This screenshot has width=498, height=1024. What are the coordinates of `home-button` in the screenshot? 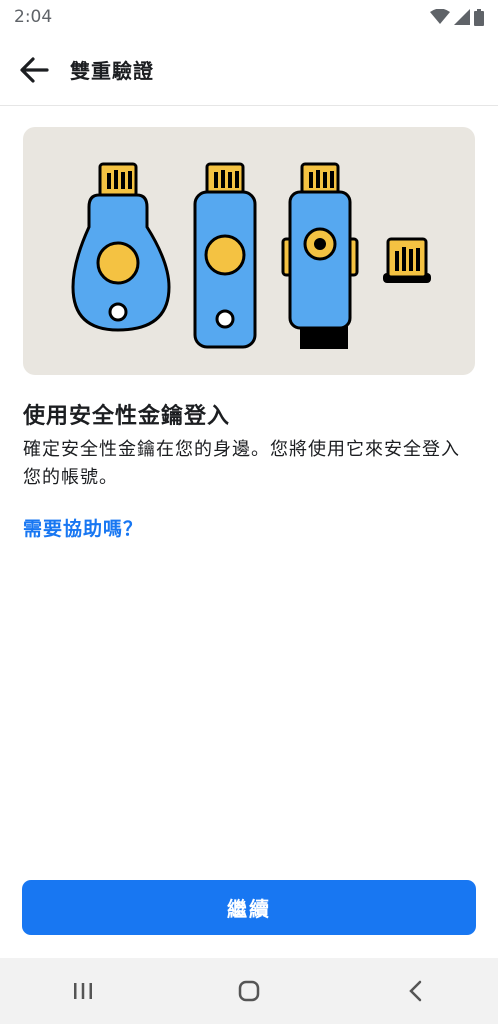 It's located at (249, 991).